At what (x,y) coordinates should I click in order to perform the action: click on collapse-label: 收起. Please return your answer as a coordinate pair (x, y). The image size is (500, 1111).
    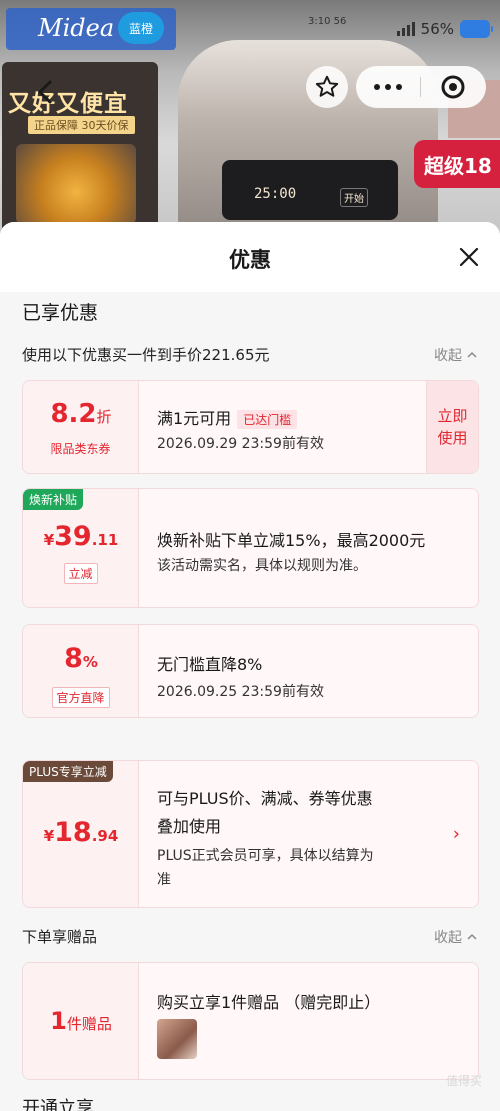
    Looking at the image, I should click on (448, 355).